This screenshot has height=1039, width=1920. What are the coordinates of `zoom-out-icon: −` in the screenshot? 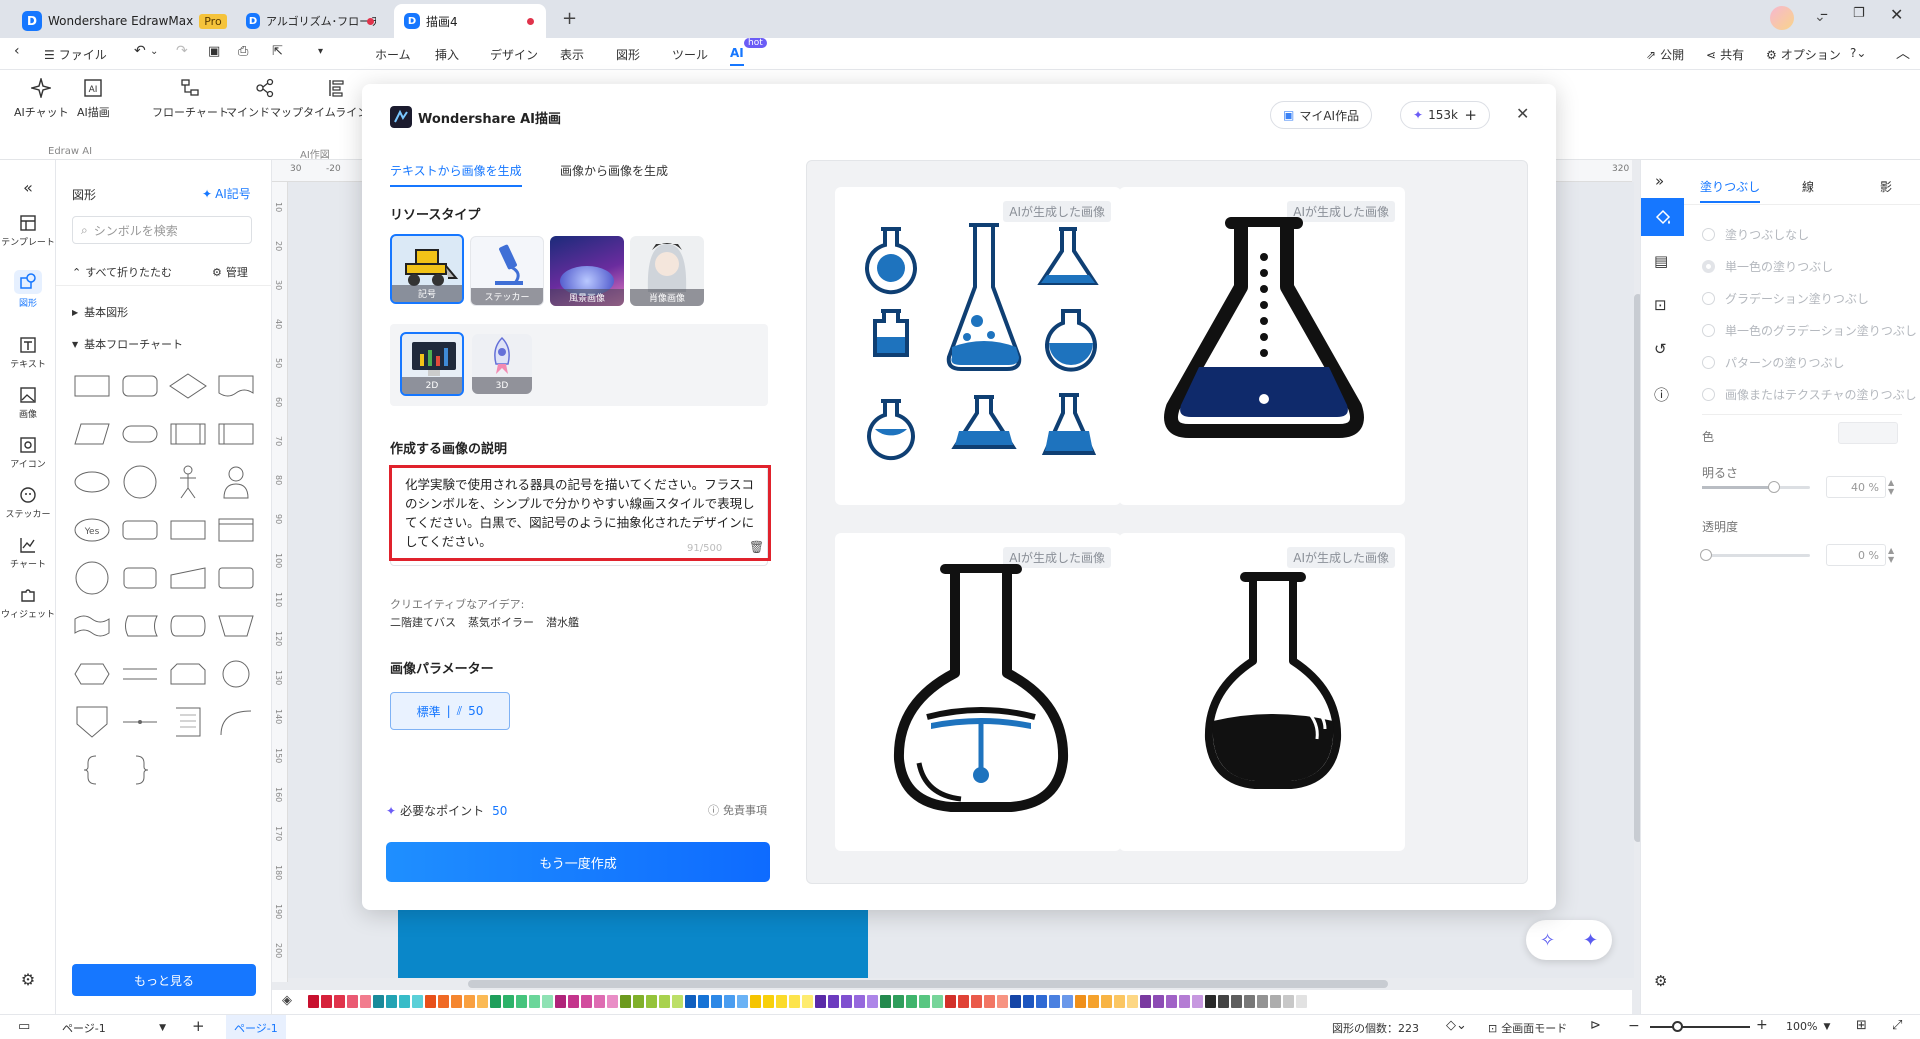 It's located at (1634, 1026).